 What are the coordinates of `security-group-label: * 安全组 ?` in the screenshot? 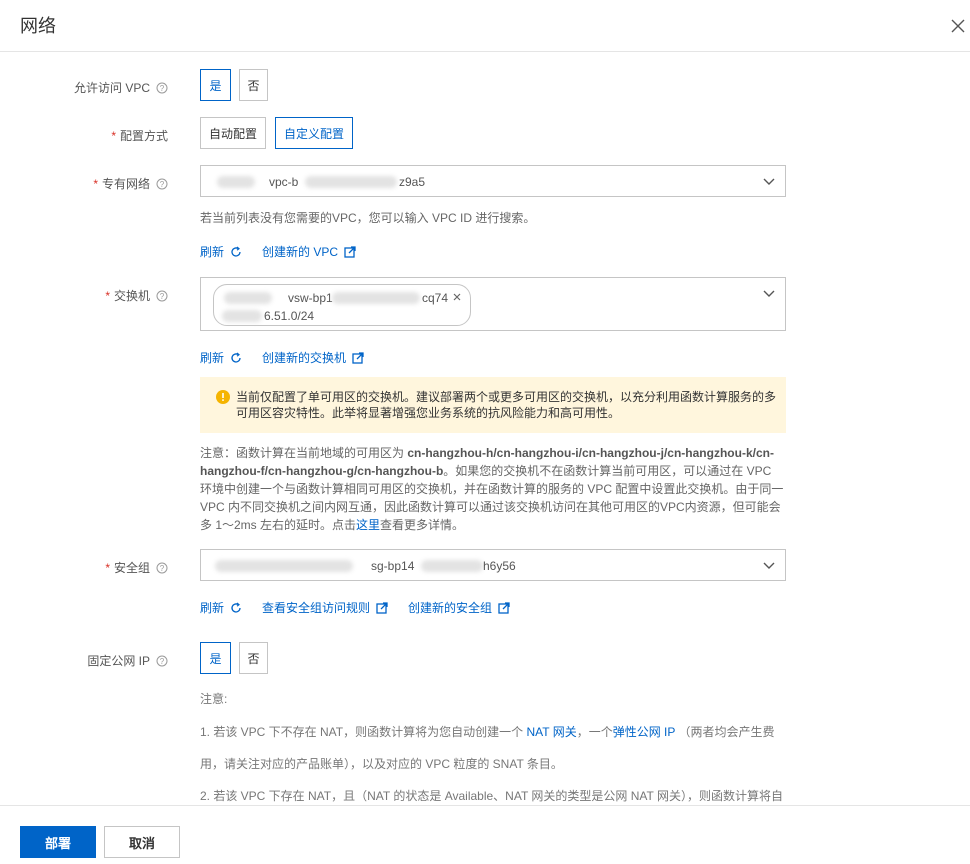 It's located at (136, 567).